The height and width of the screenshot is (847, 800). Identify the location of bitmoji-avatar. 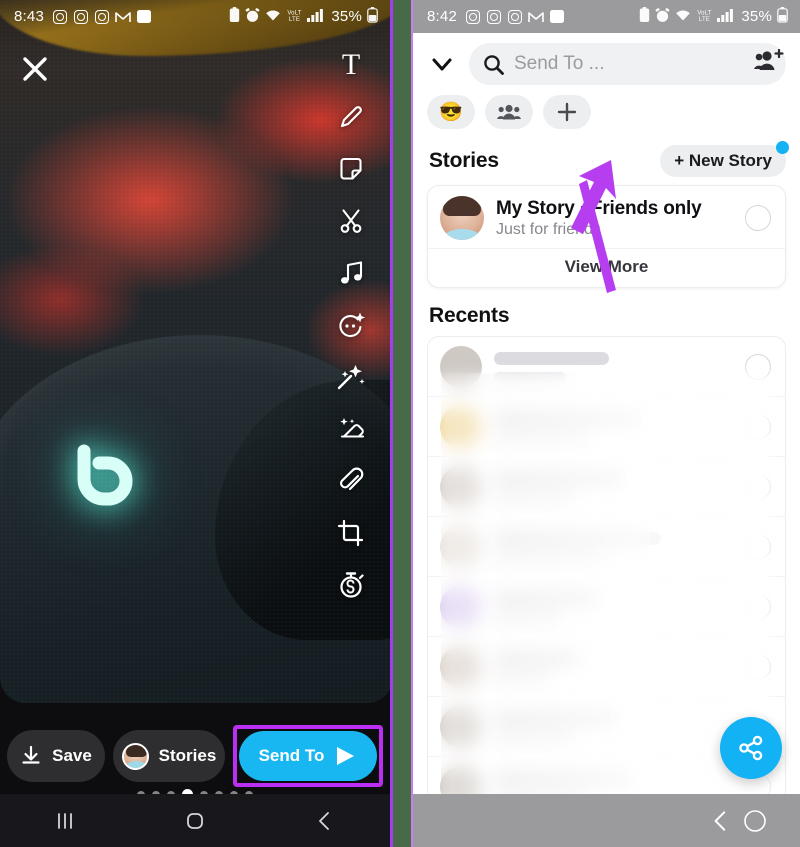
(135, 756).